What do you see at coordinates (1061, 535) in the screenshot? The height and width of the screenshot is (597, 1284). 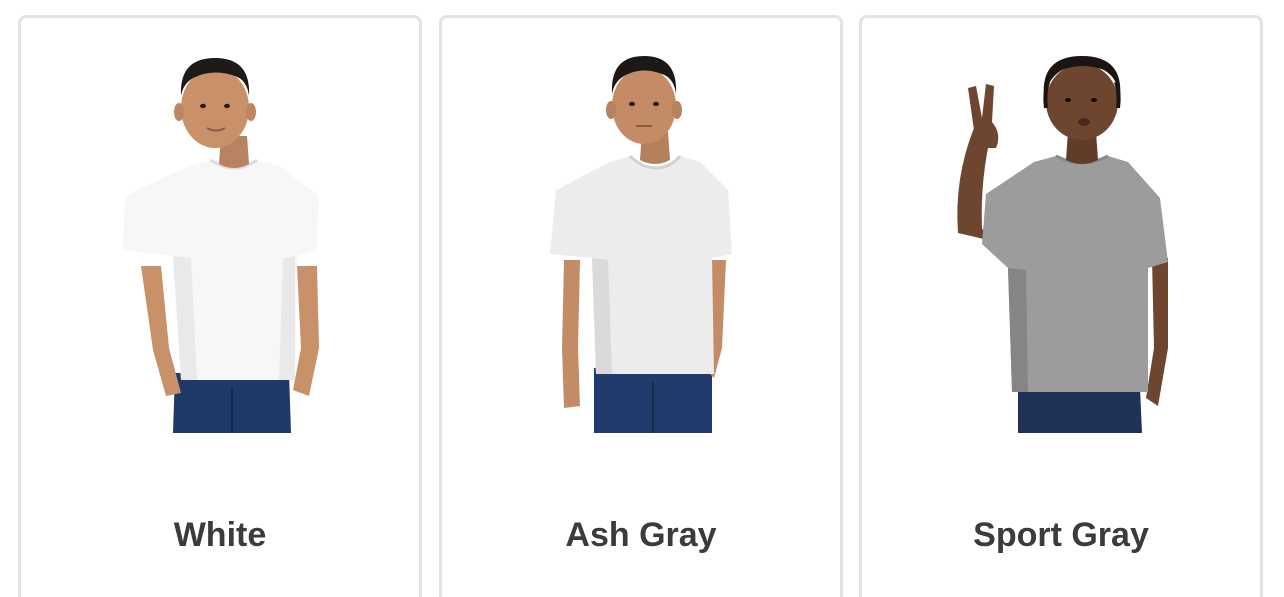 I see `swatch-label: Sport Gray` at bounding box center [1061, 535].